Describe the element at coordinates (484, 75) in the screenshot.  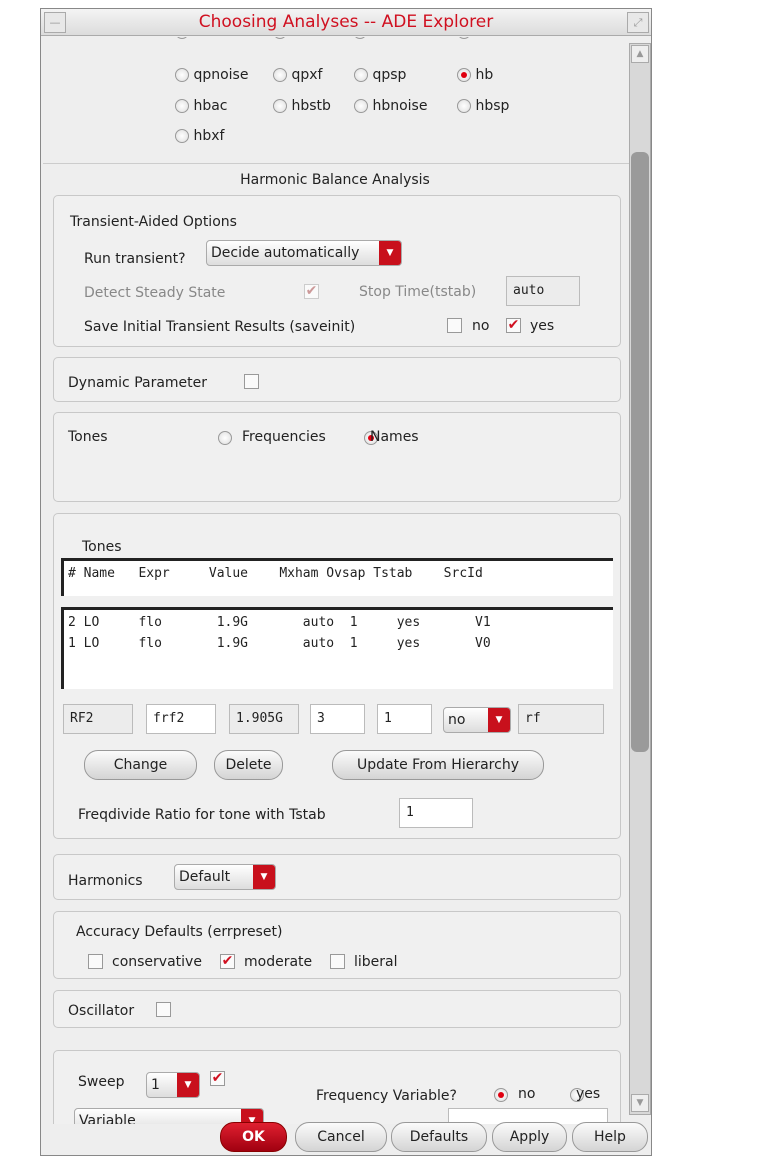
I see `analysis-label: hb` at that location.